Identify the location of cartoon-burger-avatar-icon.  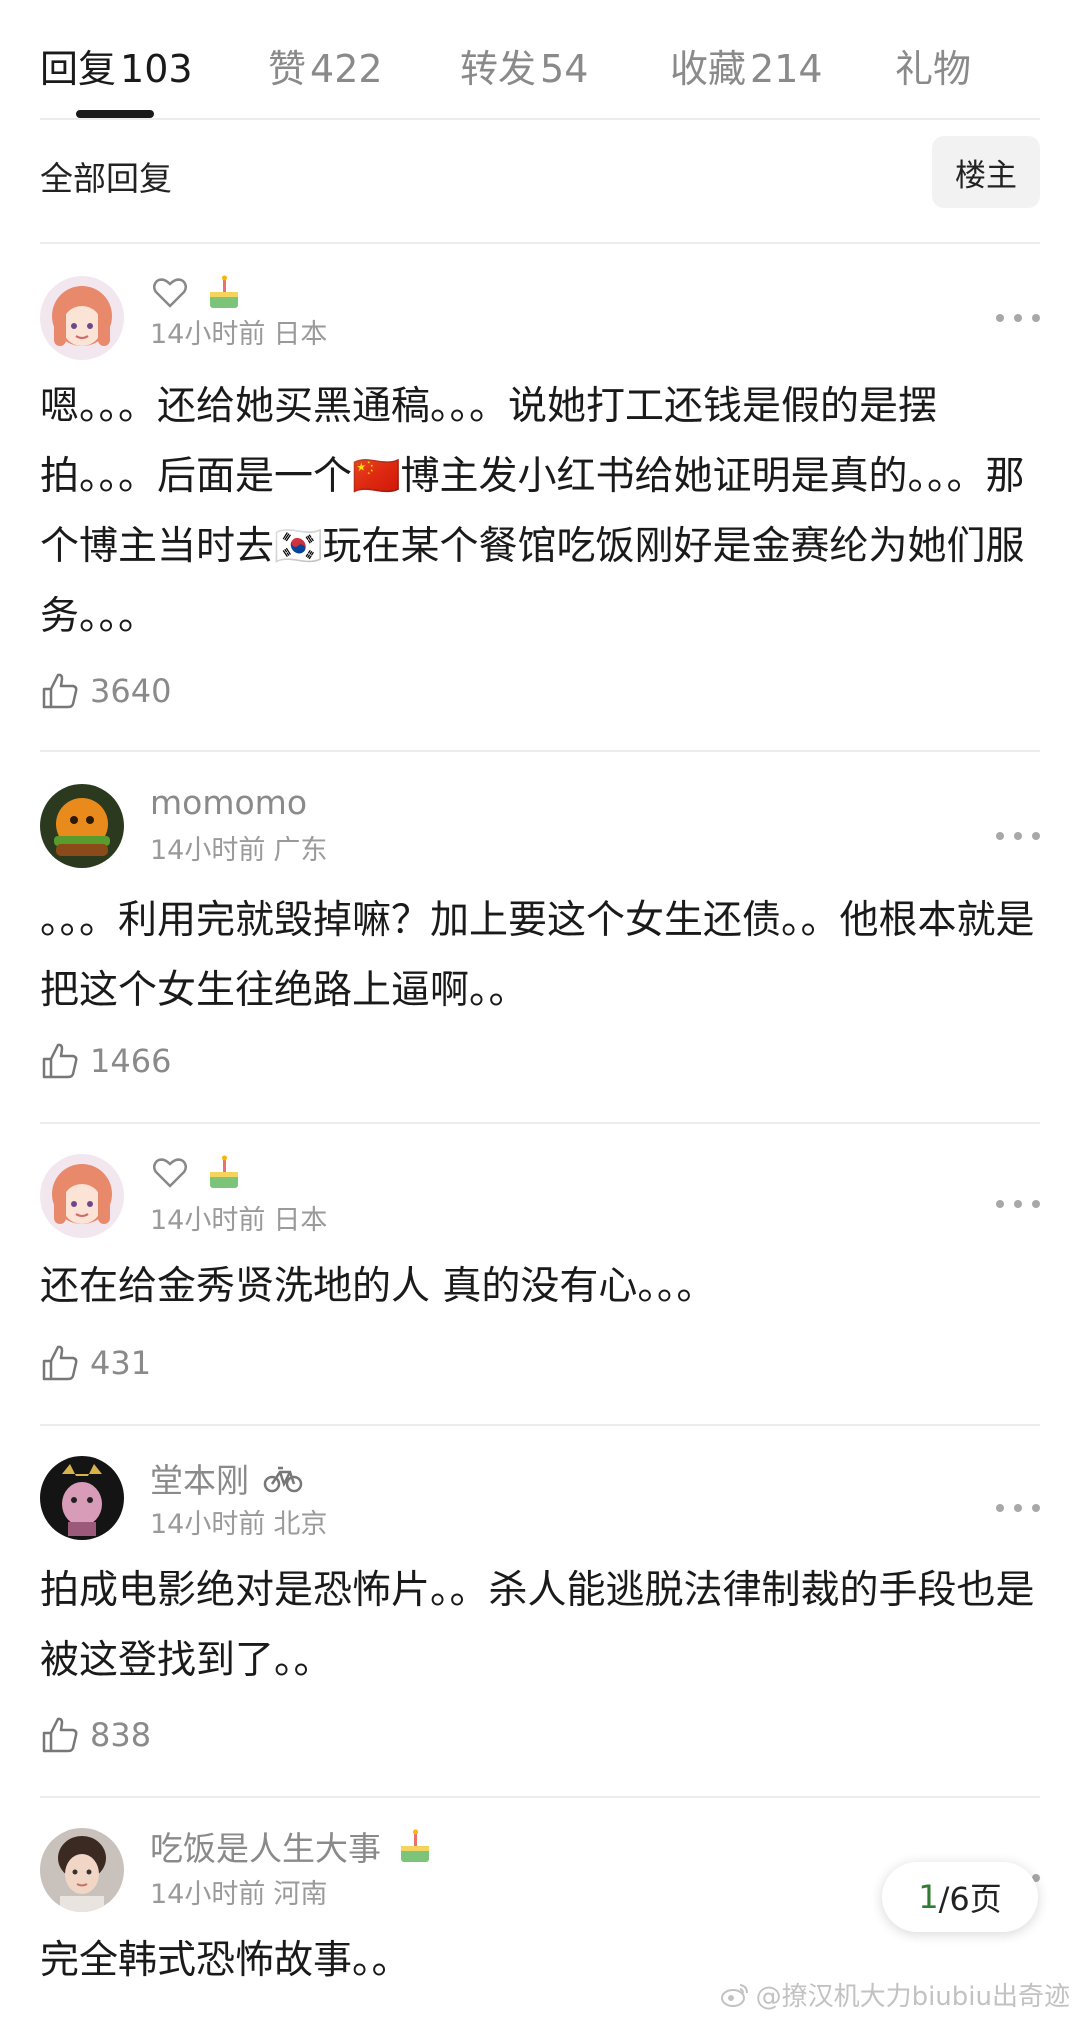
(82, 826).